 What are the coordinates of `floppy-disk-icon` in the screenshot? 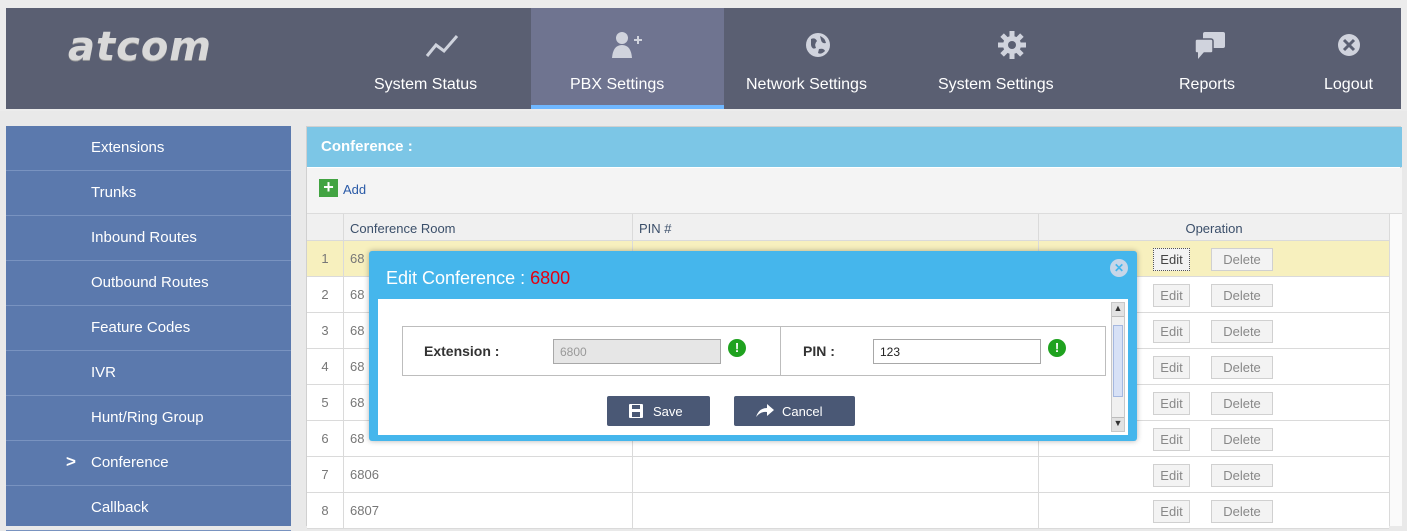 It's located at (636, 411).